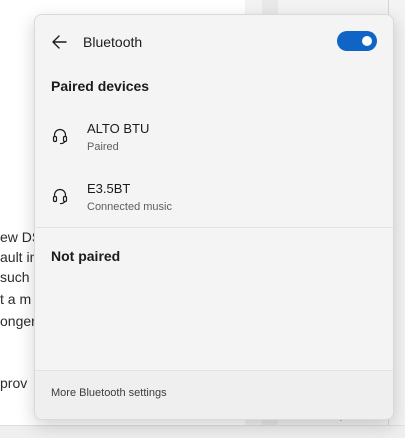  What do you see at coordinates (14, 383) in the screenshot?
I see `background-text-line: prov` at bounding box center [14, 383].